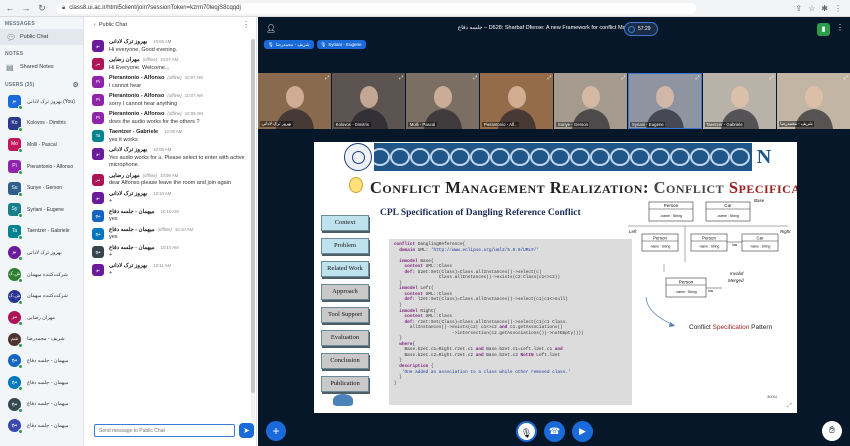 The image size is (850, 446). Describe the element at coordinates (526, 431) in the screenshot. I see `mute-button: 🎙︎` at that location.